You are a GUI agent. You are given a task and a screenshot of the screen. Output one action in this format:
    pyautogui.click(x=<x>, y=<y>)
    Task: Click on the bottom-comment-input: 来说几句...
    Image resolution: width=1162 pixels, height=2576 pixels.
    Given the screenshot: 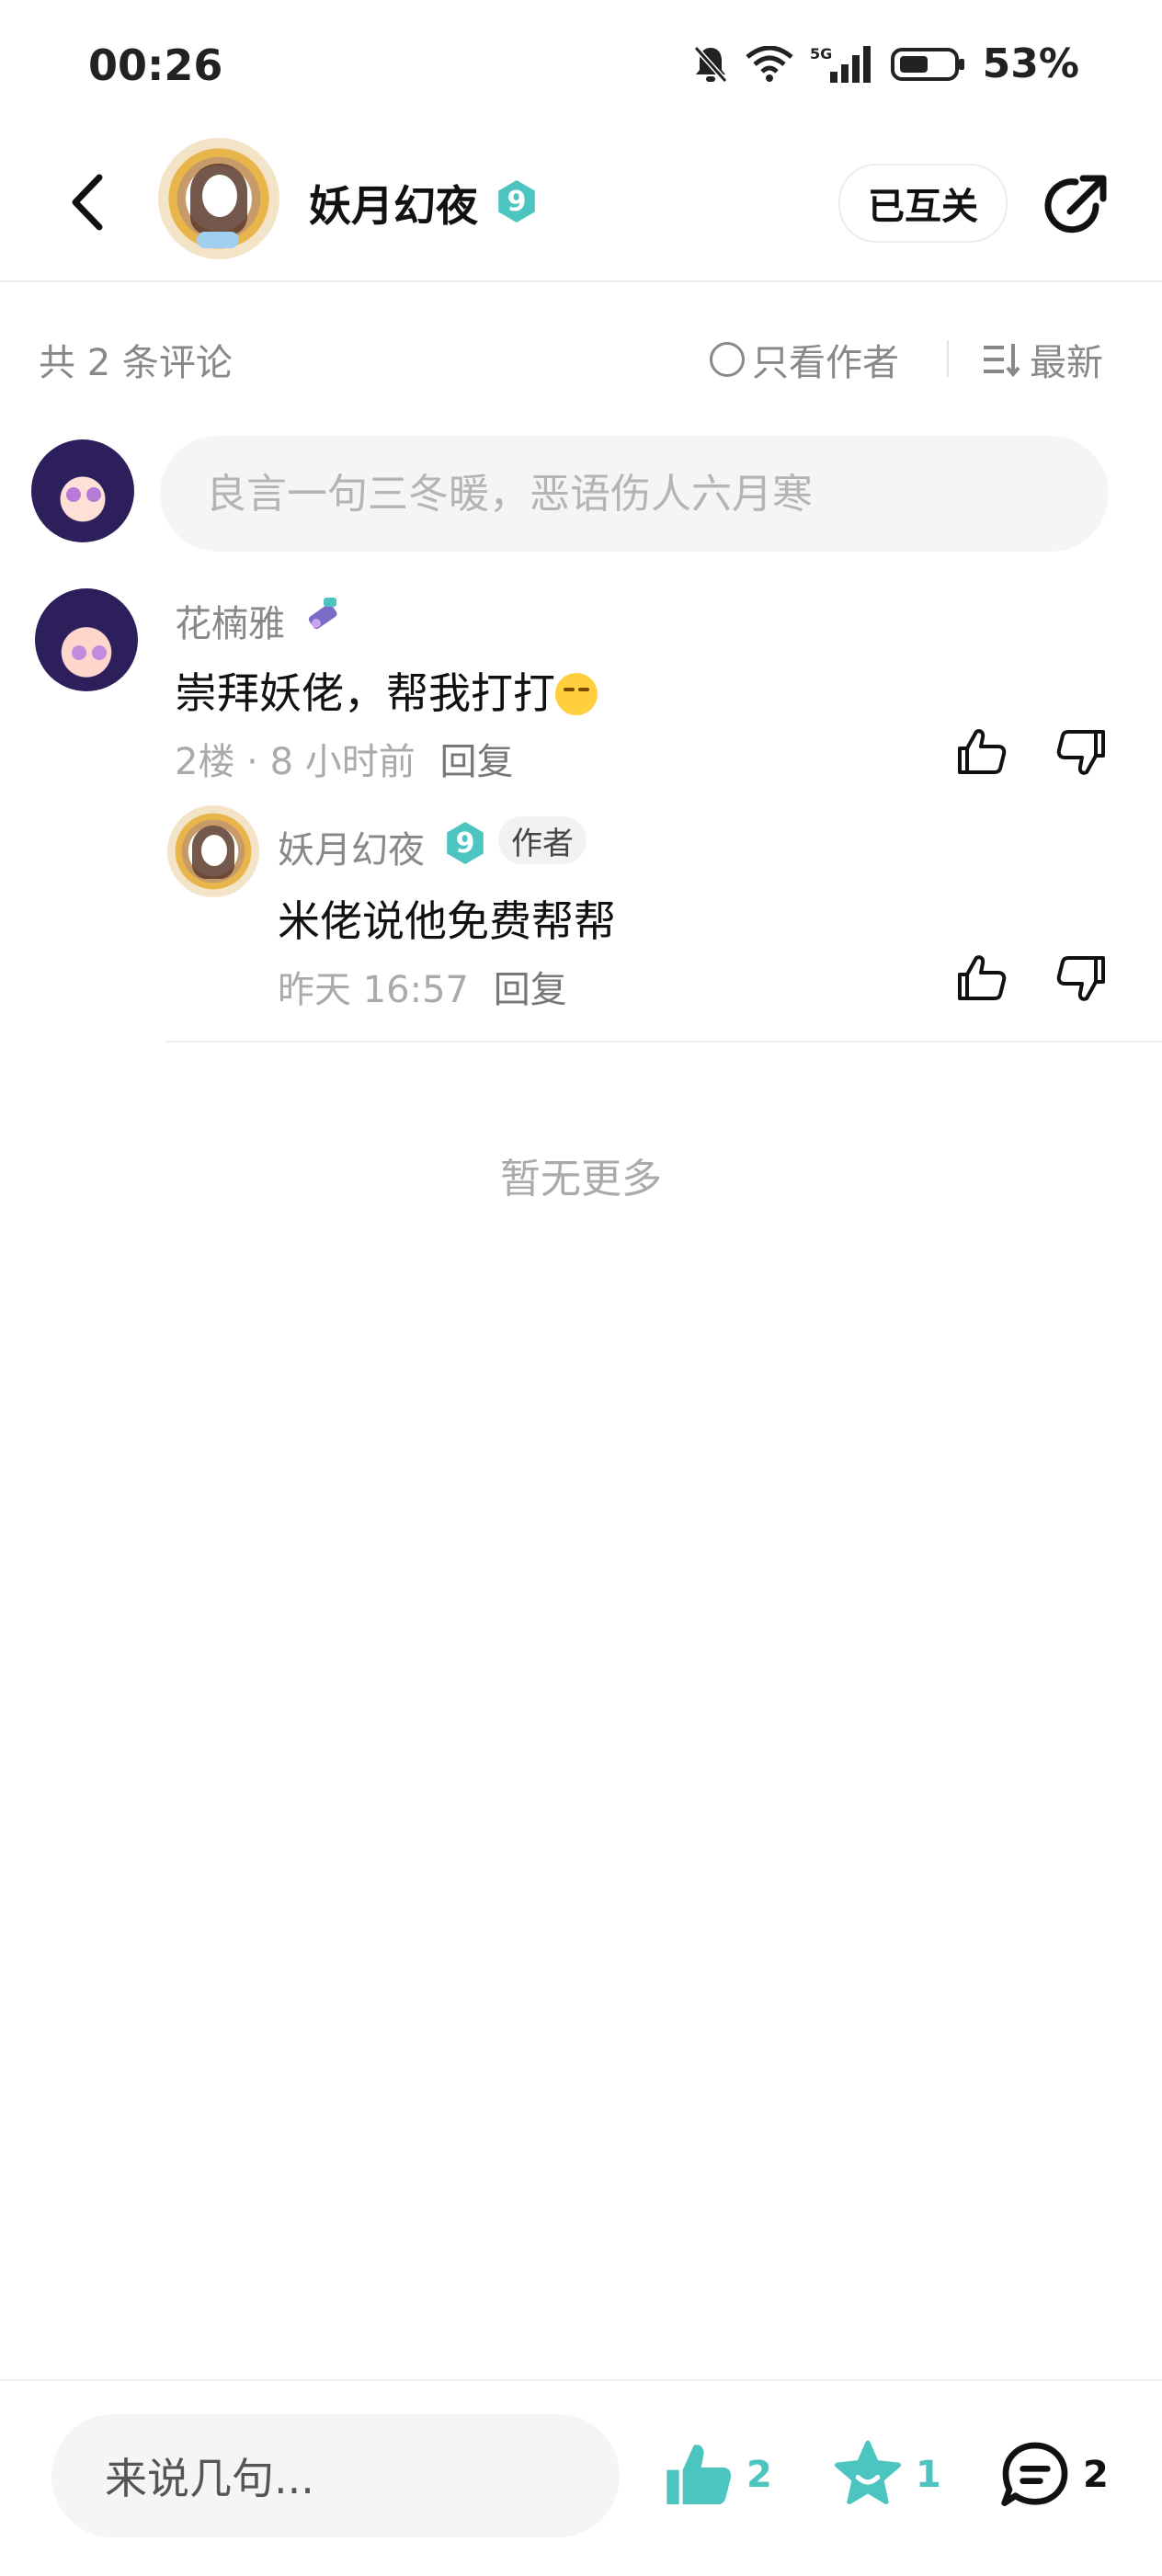 What is the action you would take?
    pyautogui.click(x=336, y=2475)
    